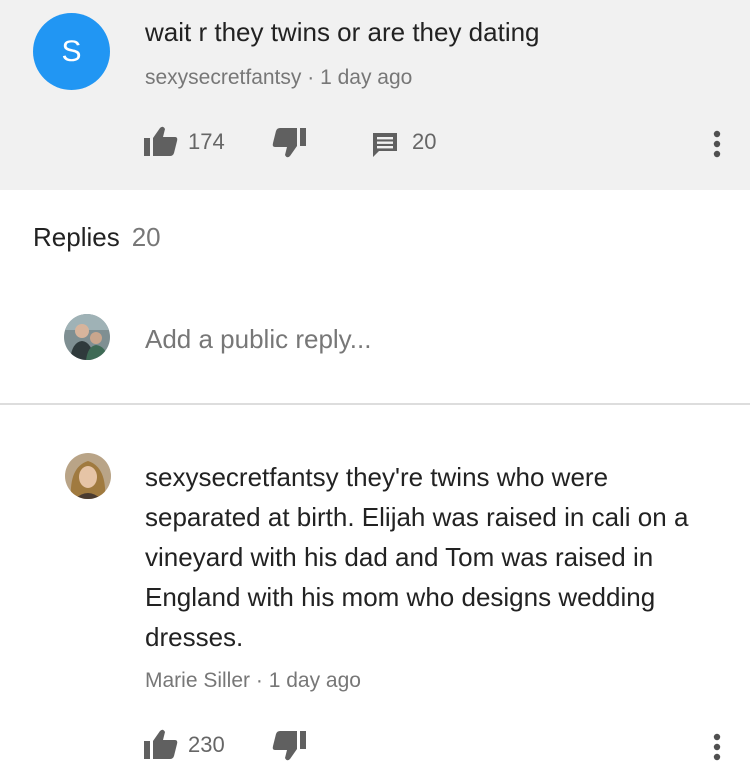 This screenshot has width=750, height=774. Describe the element at coordinates (88, 476) in the screenshot. I see `reply-avatar` at that location.